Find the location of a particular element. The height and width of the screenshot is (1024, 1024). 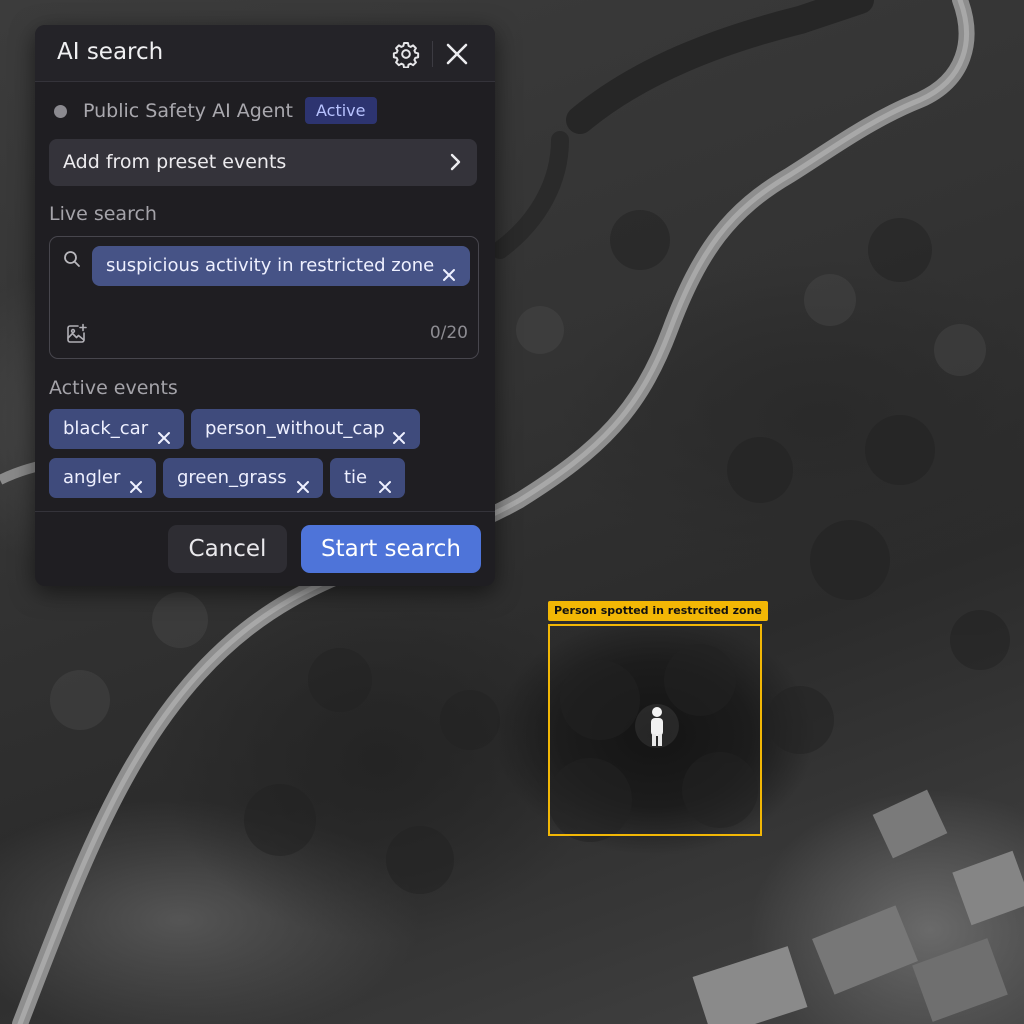

live-search-label: Live search is located at coordinates (103, 214).